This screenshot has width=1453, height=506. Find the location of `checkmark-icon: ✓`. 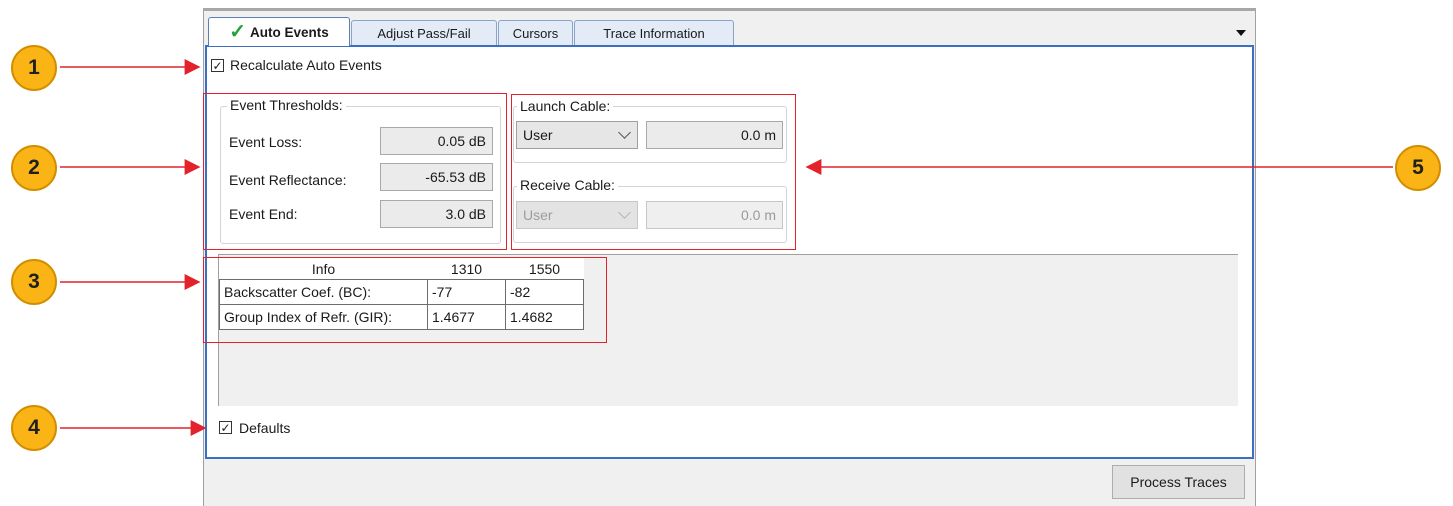

checkmark-icon: ✓ is located at coordinates (237, 32).